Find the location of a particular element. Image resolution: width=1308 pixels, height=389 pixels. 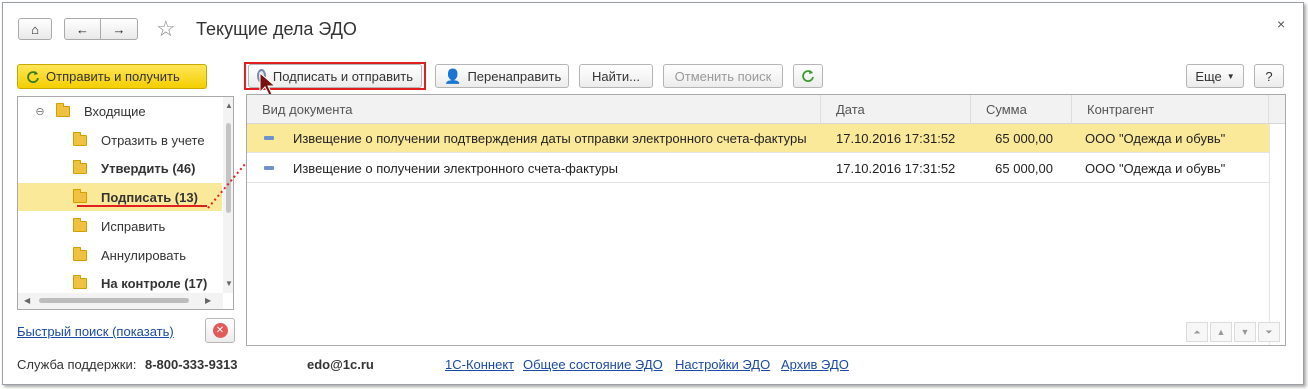

tree-item-annul: Аннулировать is located at coordinates (120, 255).